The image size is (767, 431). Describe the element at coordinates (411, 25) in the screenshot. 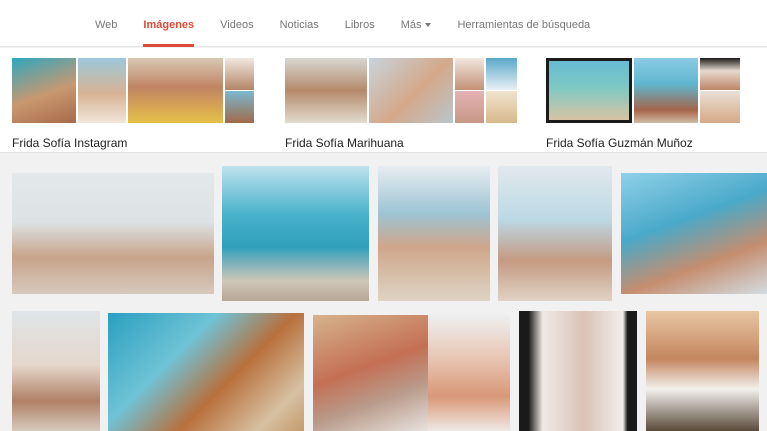

I see `tab-more-label: Más` at that location.